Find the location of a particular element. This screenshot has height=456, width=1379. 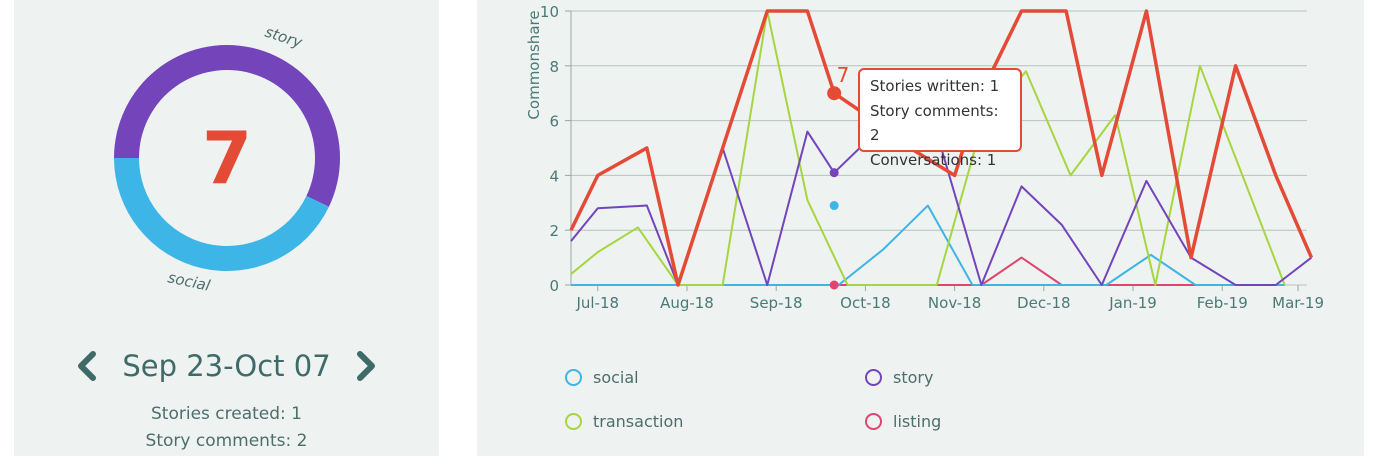

tooltip-value-label: 7 is located at coordinates (843, 75).